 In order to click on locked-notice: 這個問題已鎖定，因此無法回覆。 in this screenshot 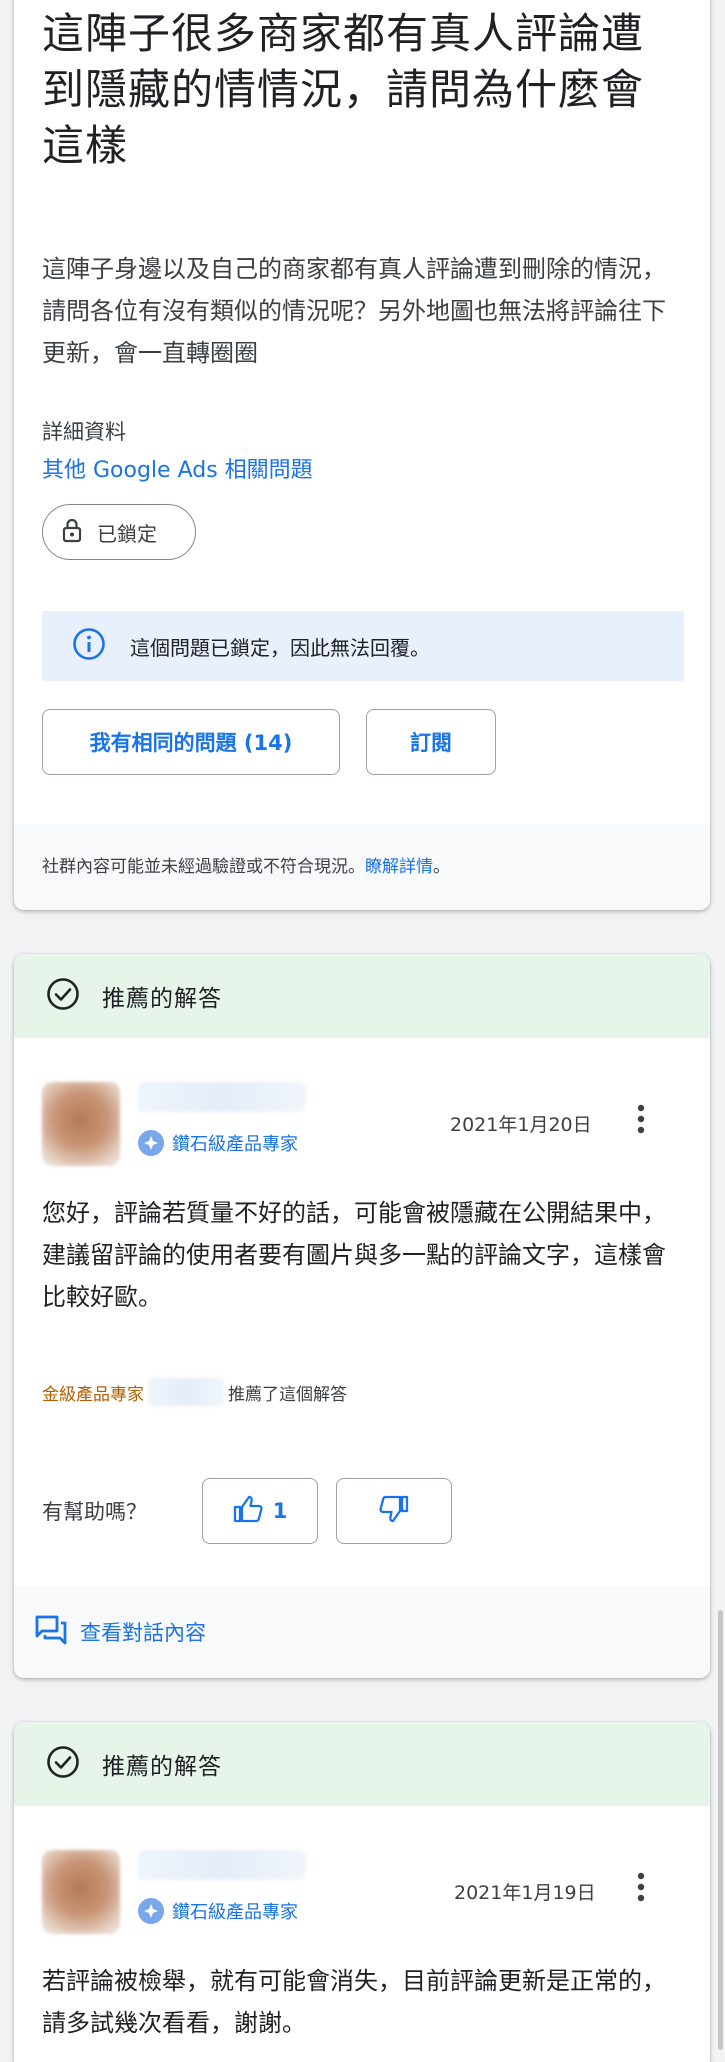, I will do `click(363, 646)`.